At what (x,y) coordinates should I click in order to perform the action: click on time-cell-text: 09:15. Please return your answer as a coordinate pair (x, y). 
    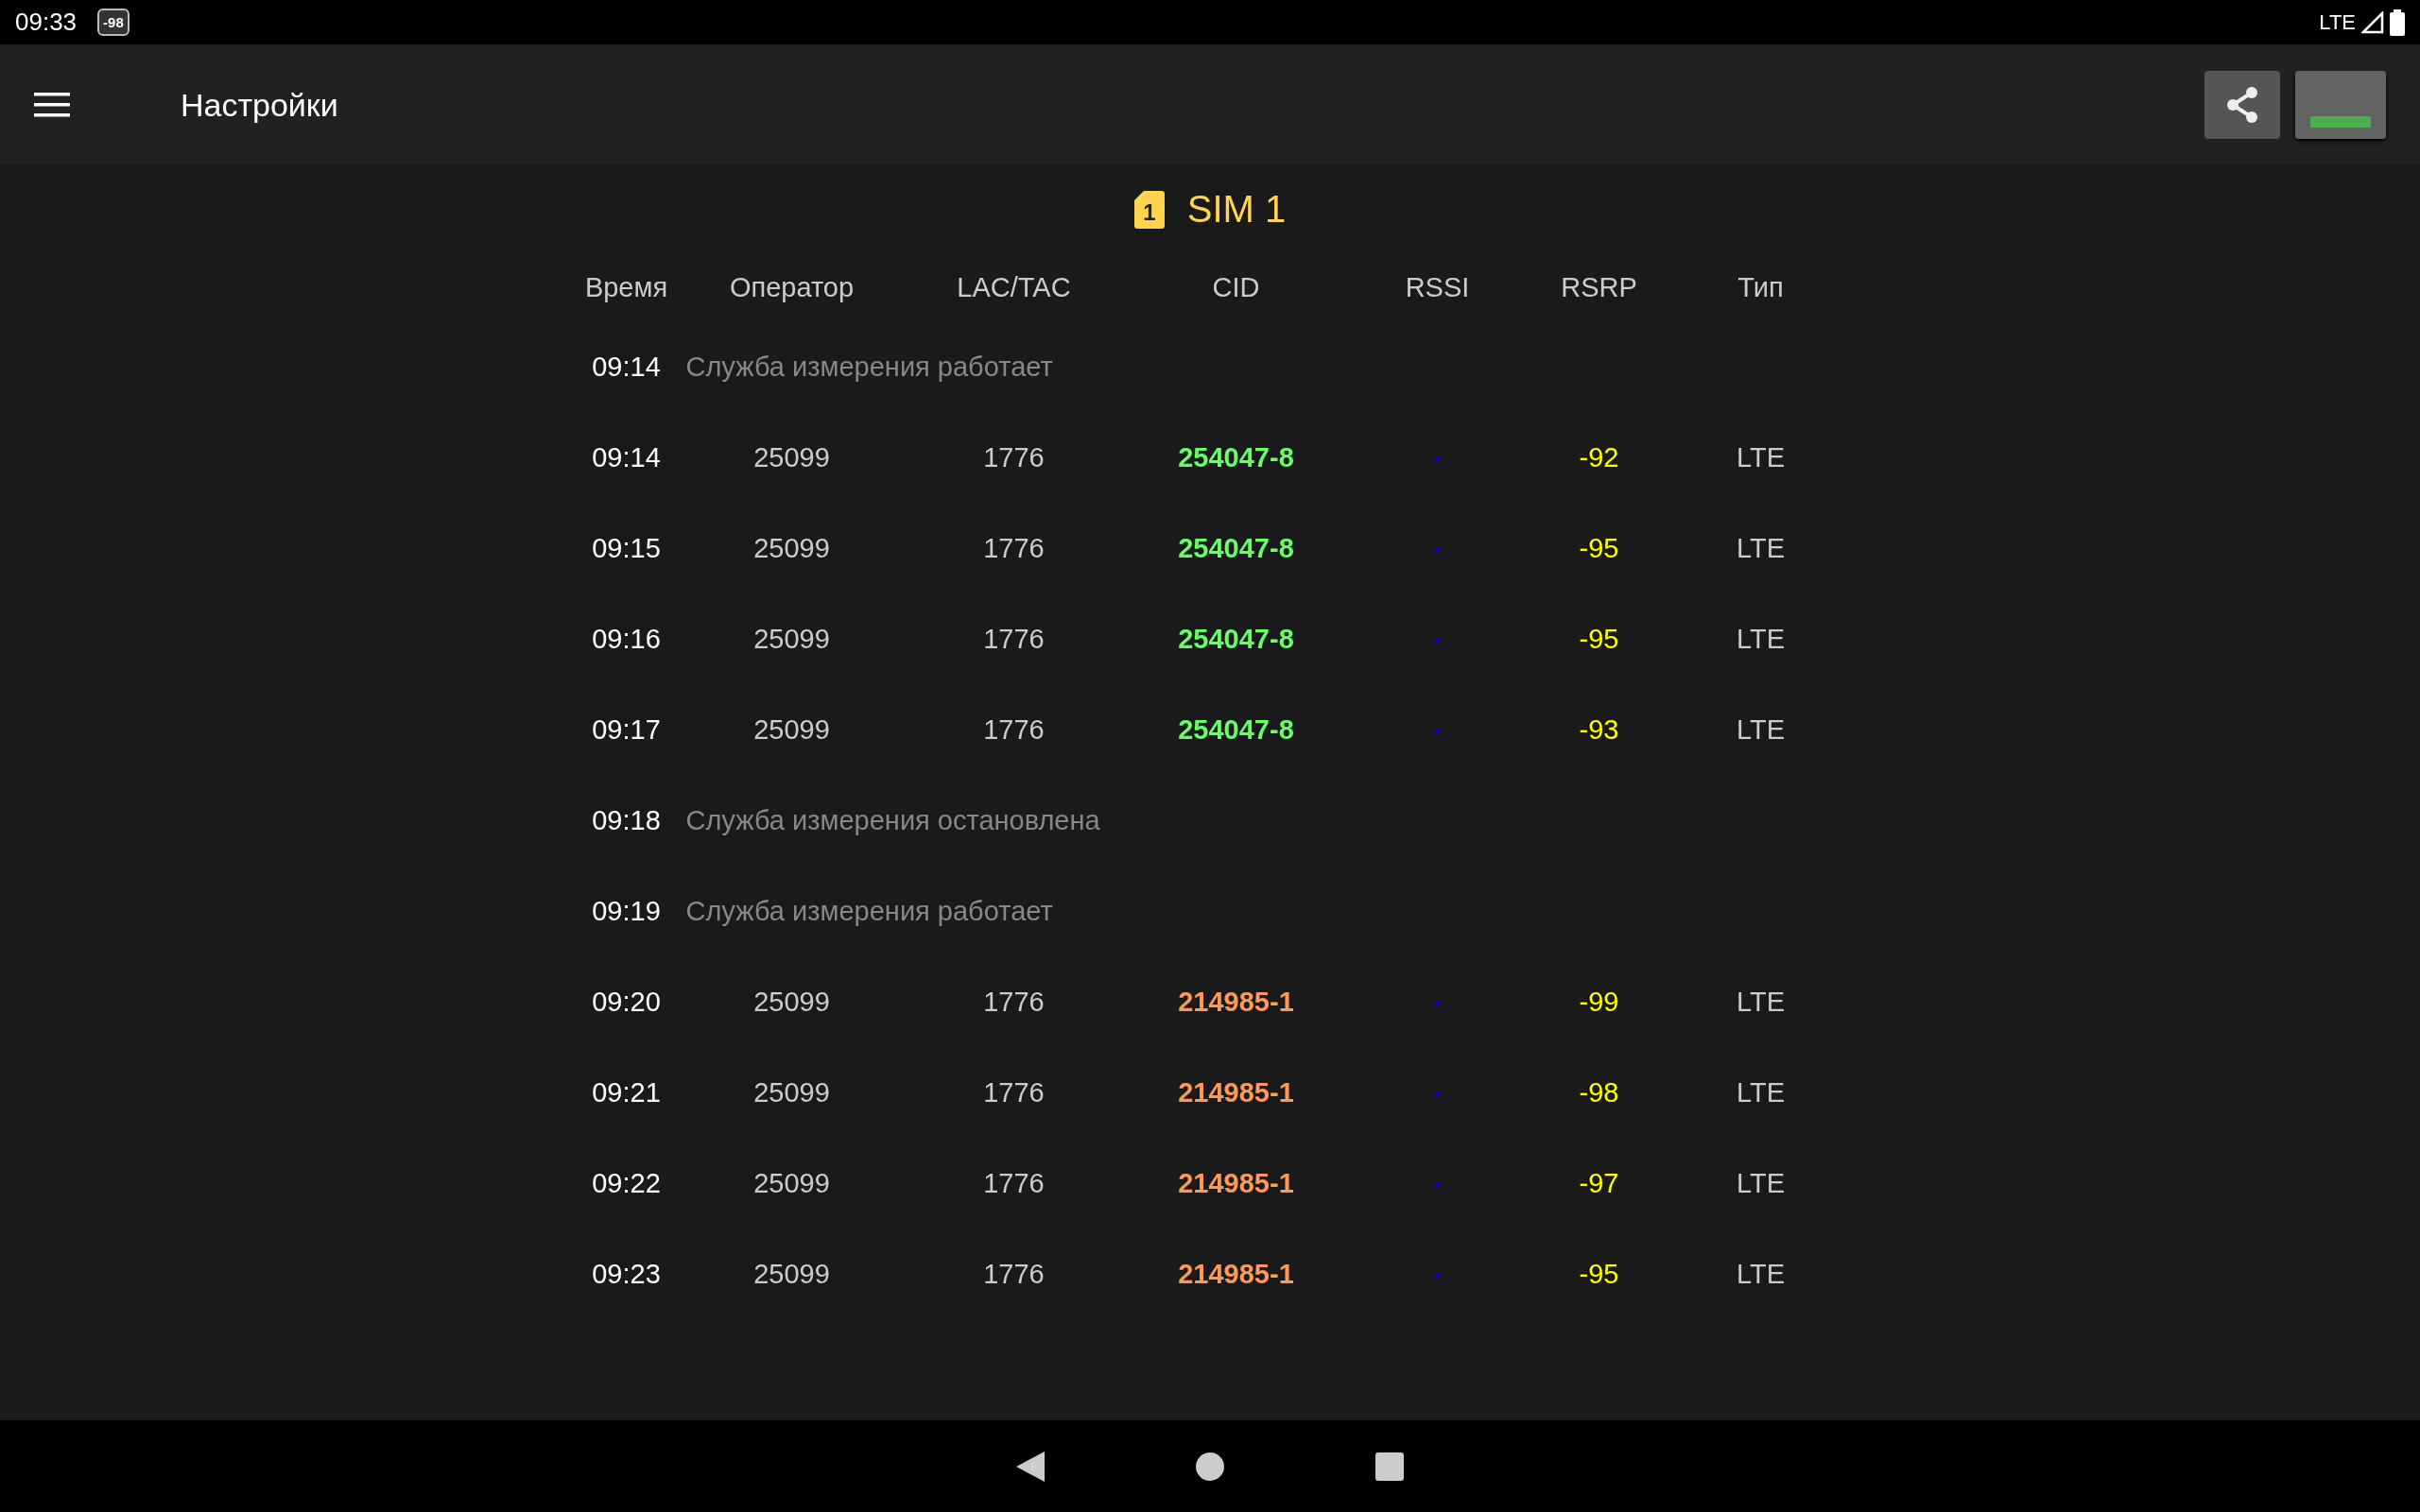
    Looking at the image, I should click on (626, 548).